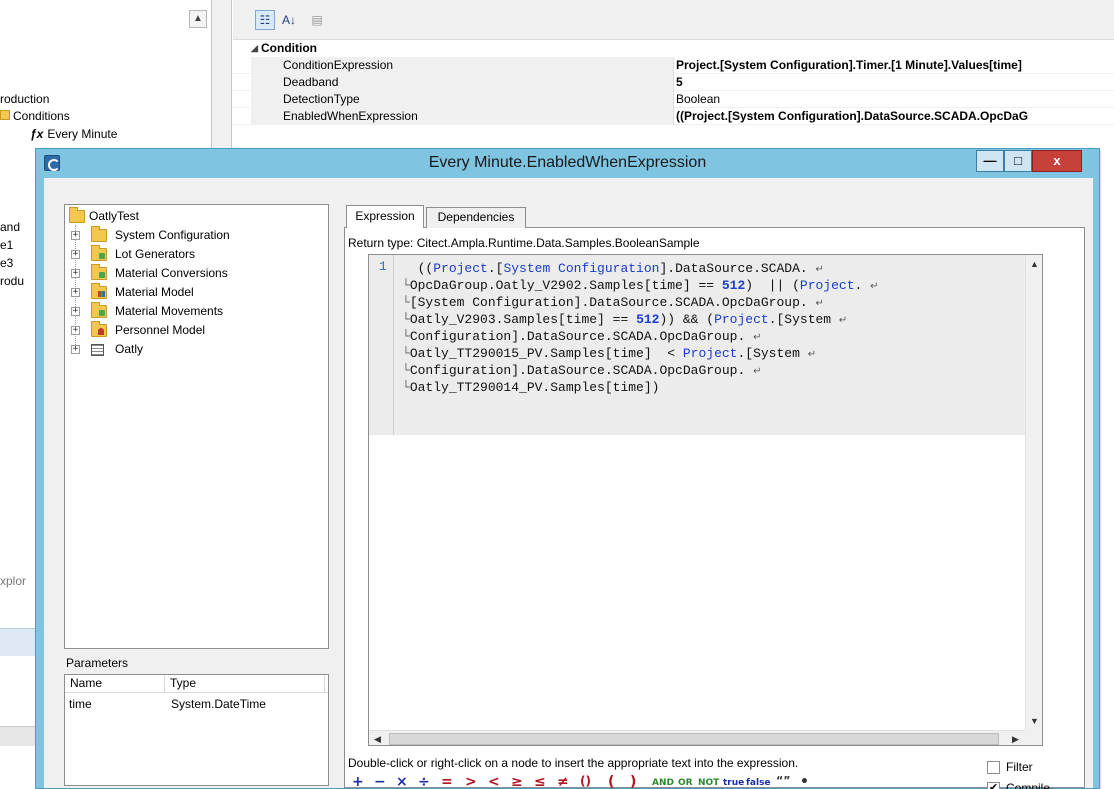 This screenshot has height=789, width=1114. I want to click on close-button: x, so click(1057, 161).